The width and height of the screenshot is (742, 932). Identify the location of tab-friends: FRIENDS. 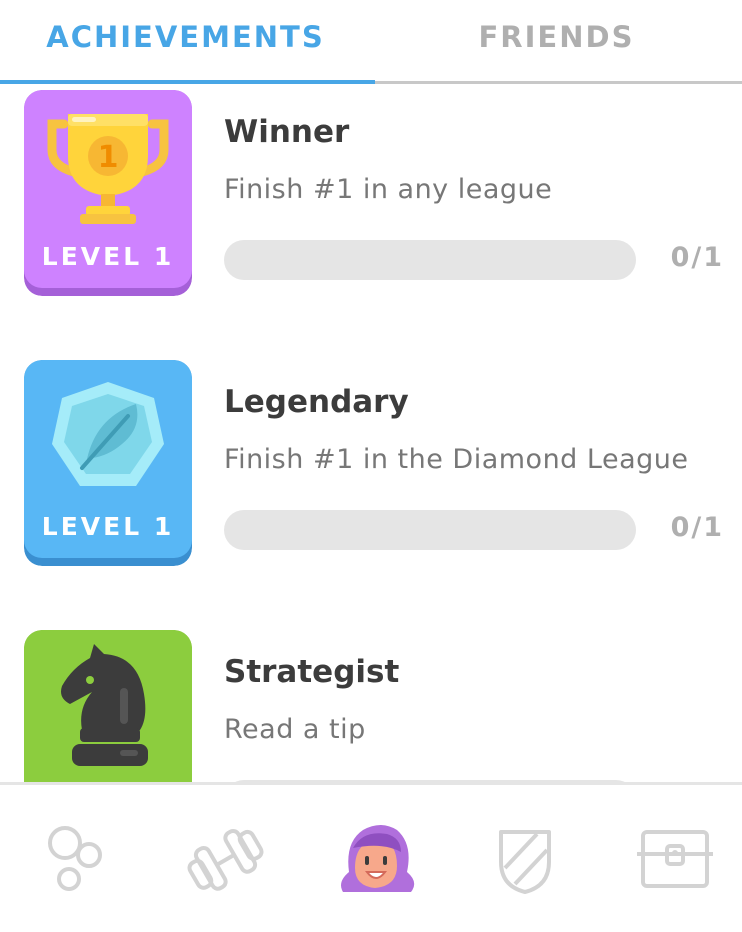
(556, 42).